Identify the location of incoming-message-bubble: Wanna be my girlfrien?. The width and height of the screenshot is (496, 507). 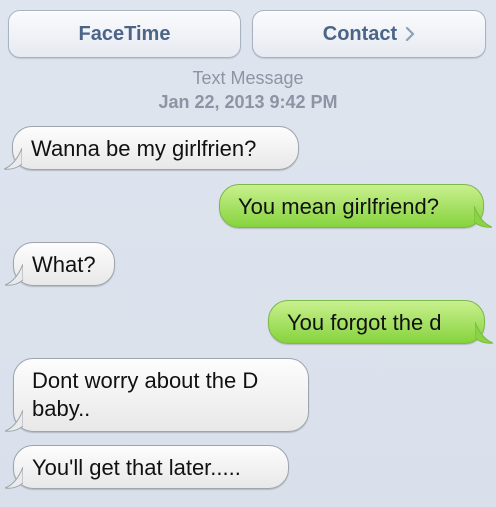
(151, 148).